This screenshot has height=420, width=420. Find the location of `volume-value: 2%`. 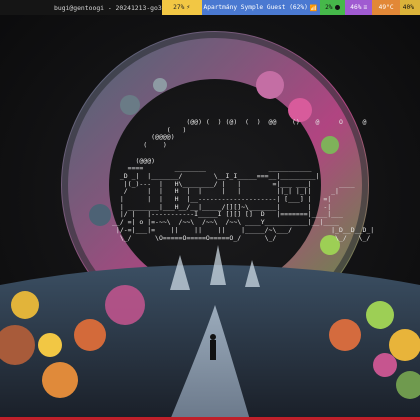

volume-value: 2% is located at coordinates (329, 7).